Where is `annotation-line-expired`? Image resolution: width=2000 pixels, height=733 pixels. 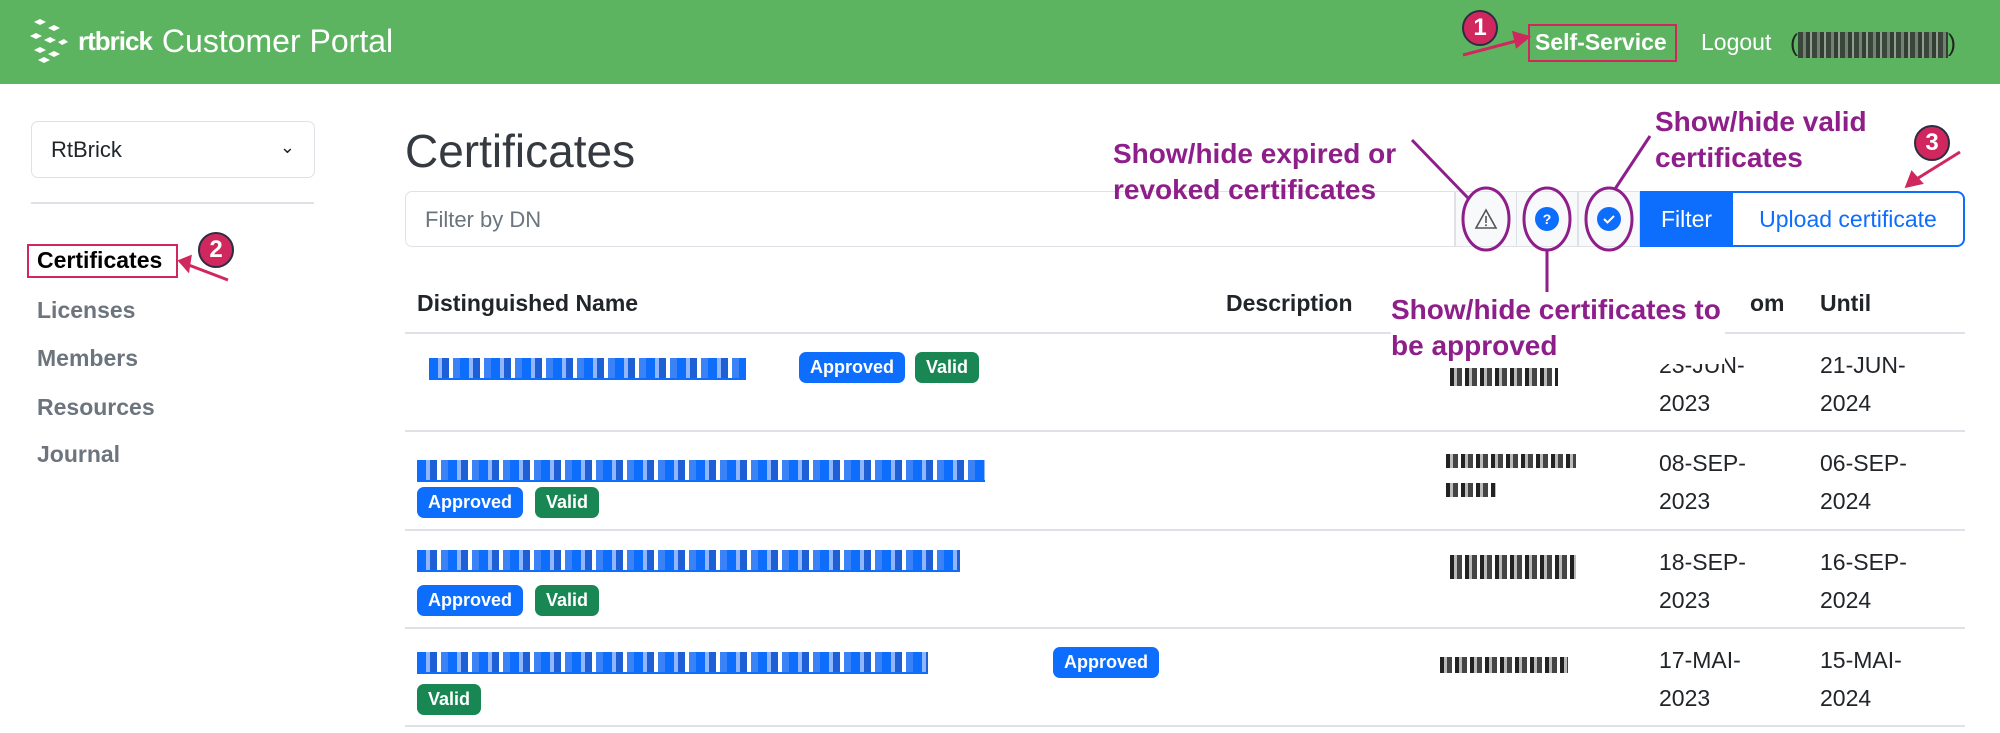
annotation-line-expired is located at coordinates (1440, 169).